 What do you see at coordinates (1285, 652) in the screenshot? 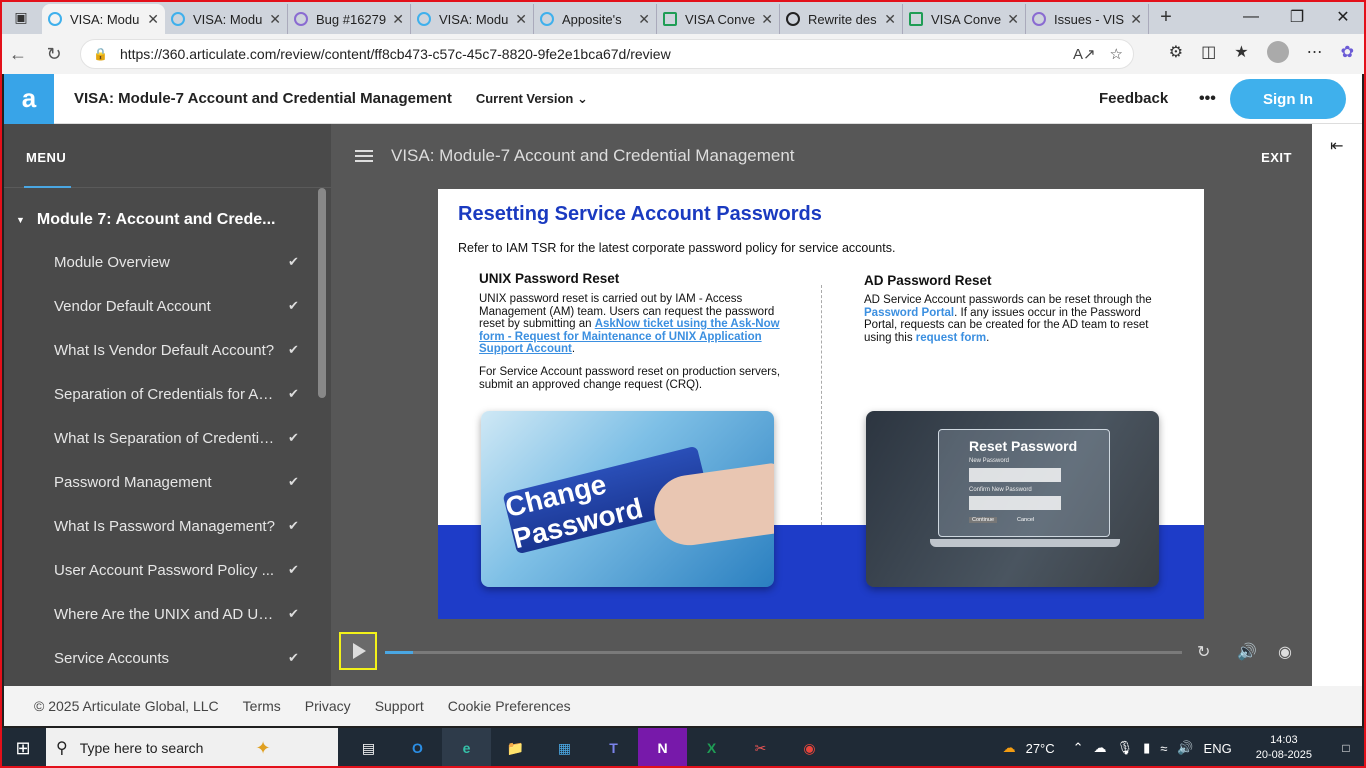
I see `playback-settings-icon: ◉` at bounding box center [1285, 652].